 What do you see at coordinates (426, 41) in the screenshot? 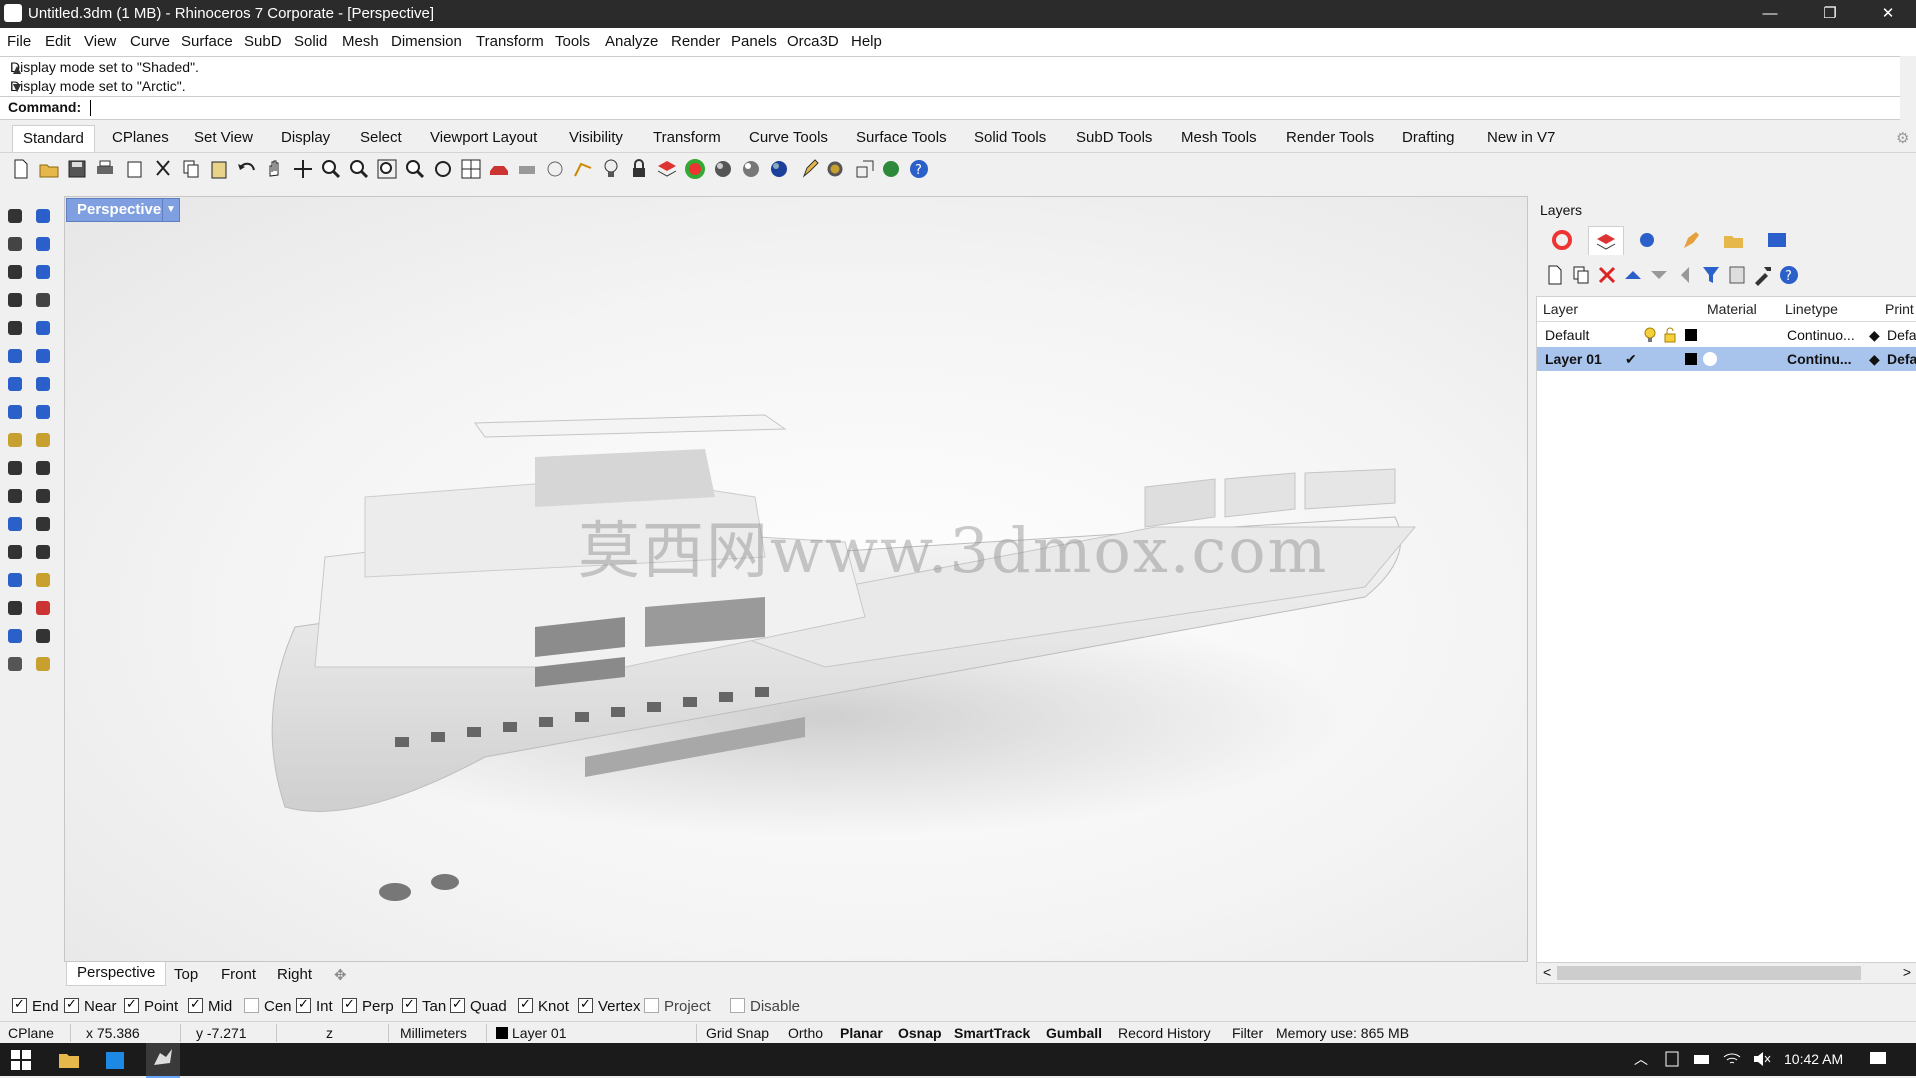
I see `menu-dimension: Dimension` at bounding box center [426, 41].